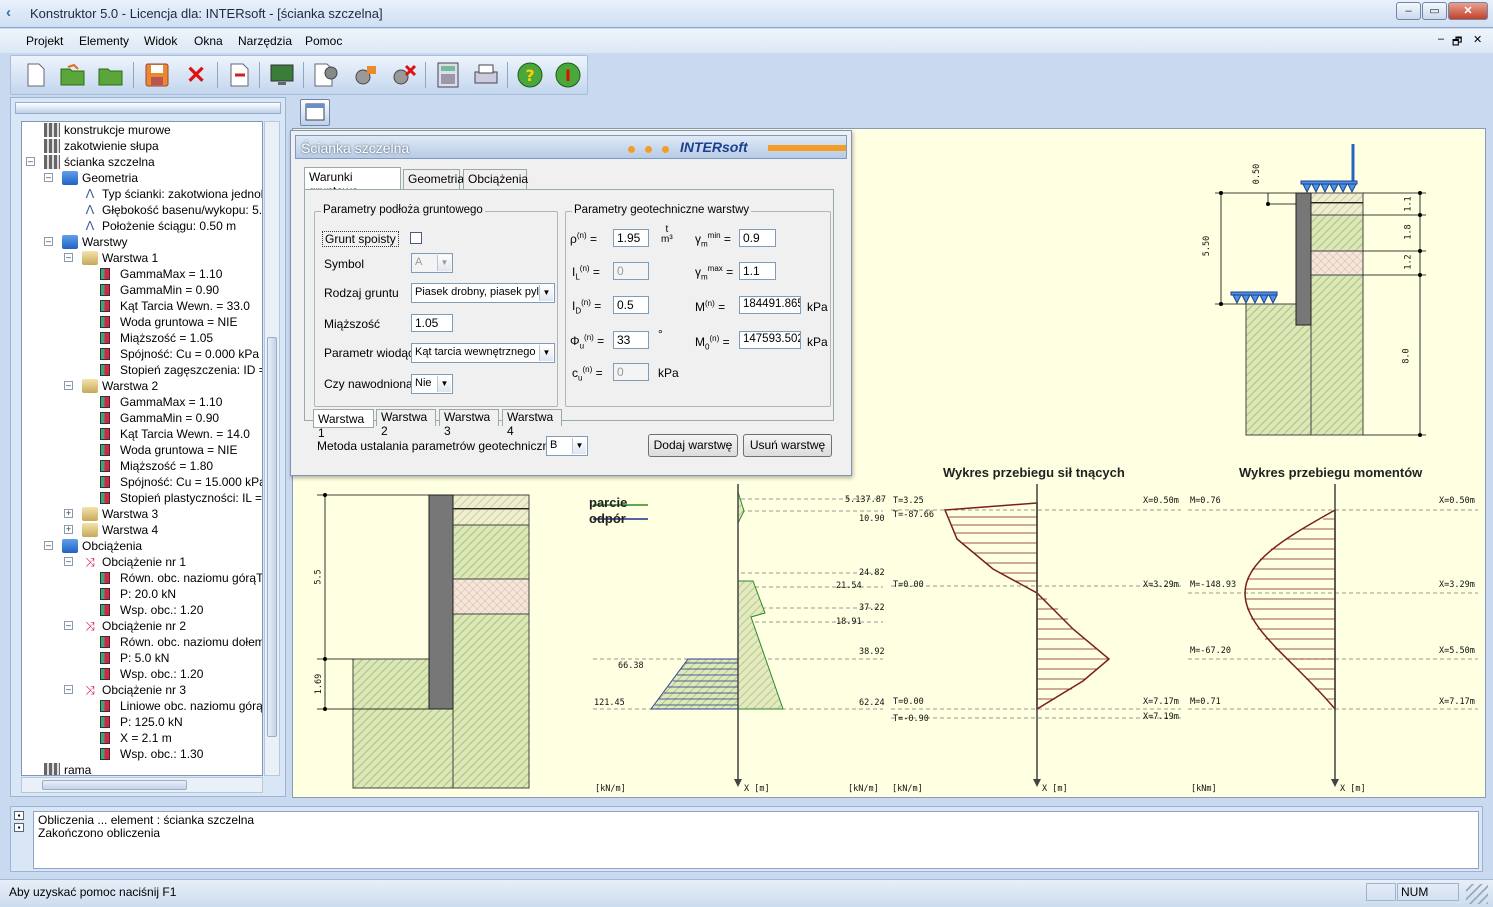 The height and width of the screenshot is (907, 1493). I want to click on tree-vertical-scrollbar, so click(272, 448).